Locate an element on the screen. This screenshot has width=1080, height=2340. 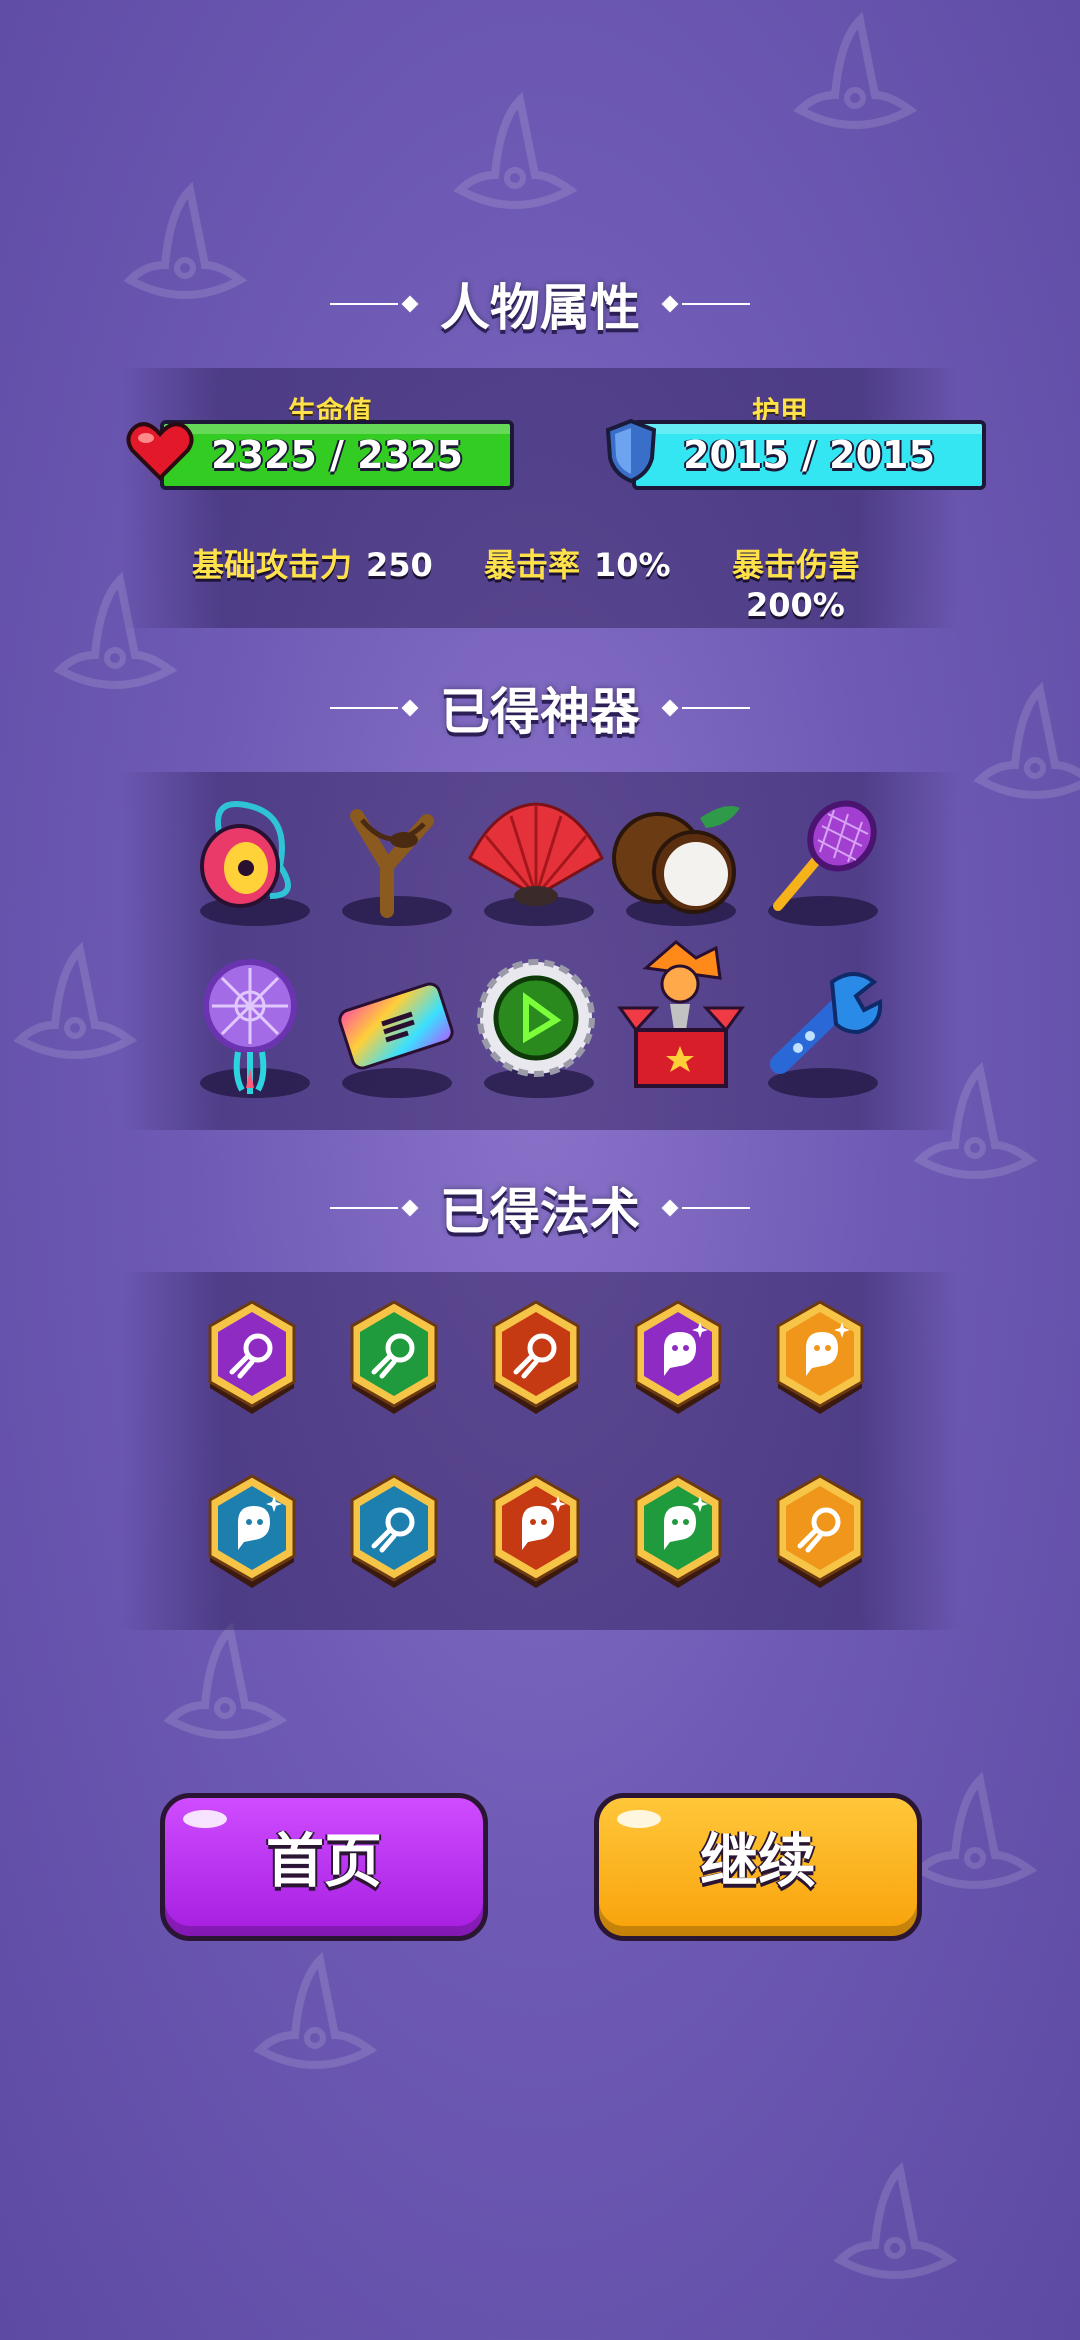
artifact-dreamcatcher is located at coordinates (250, 1028).